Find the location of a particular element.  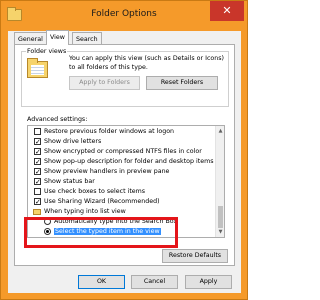

apply-button: Apply is located at coordinates (208, 282).